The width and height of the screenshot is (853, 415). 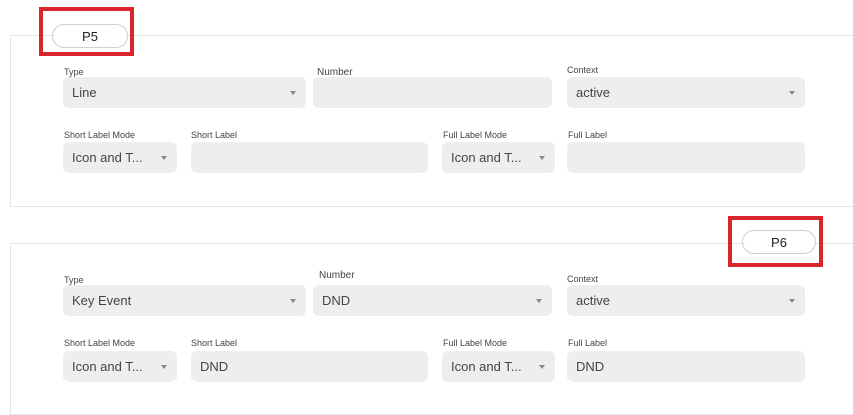 I want to click on short-label-input: DND, so click(x=309, y=366).